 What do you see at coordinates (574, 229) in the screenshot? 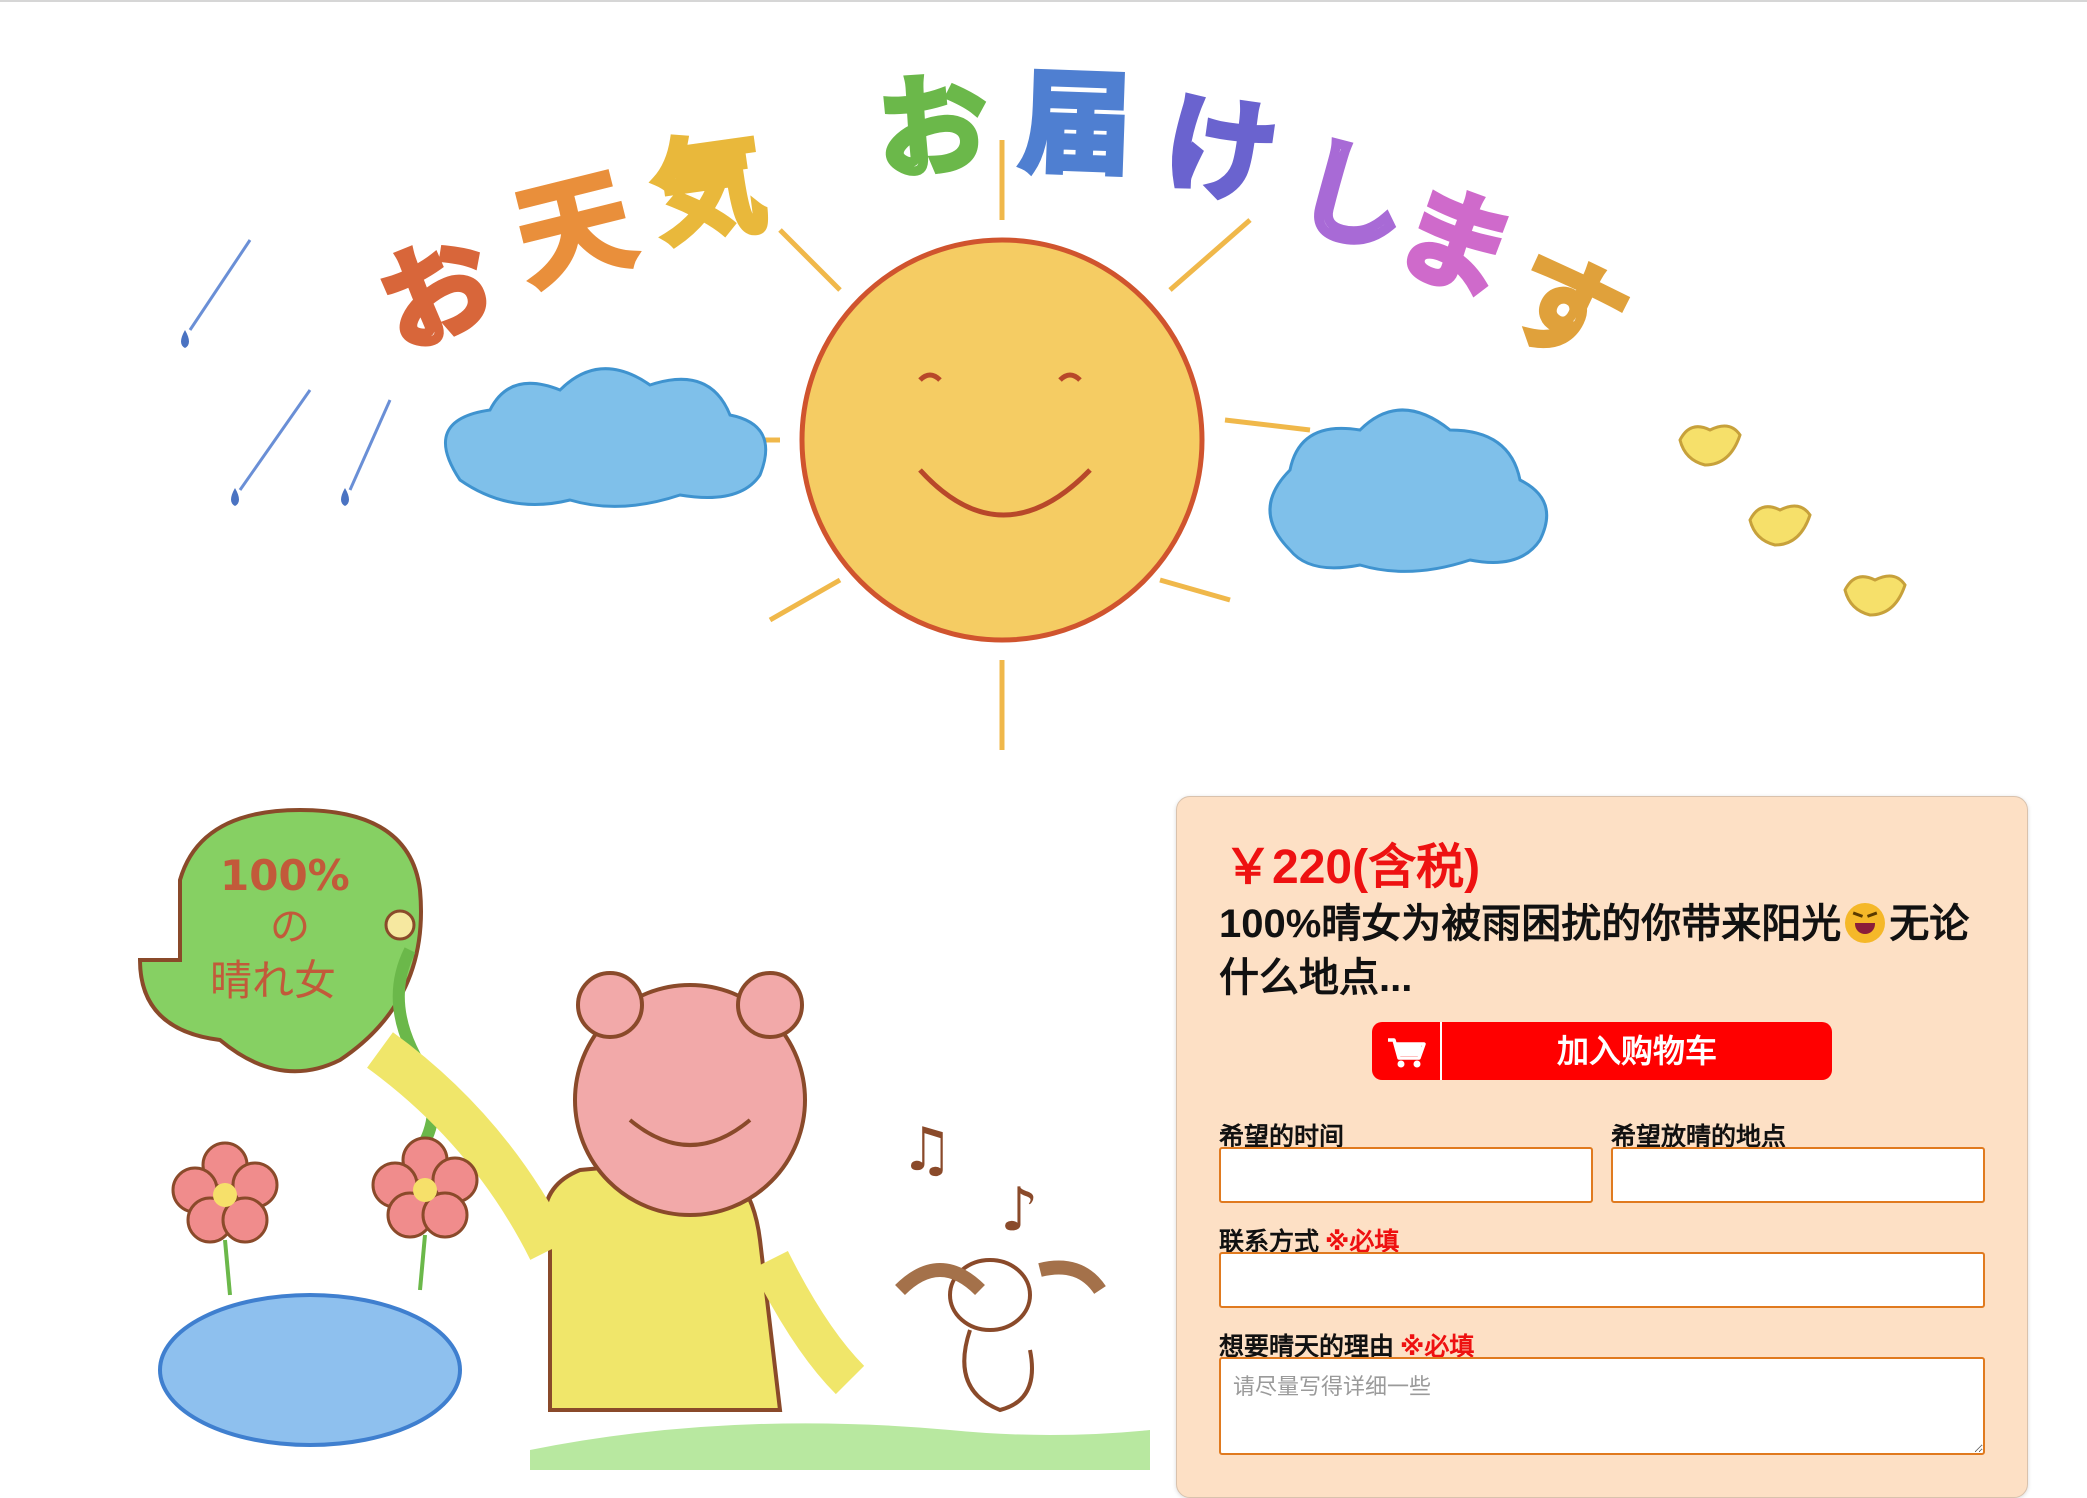
I see `svg-text: 天` at bounding box center [574, 229].